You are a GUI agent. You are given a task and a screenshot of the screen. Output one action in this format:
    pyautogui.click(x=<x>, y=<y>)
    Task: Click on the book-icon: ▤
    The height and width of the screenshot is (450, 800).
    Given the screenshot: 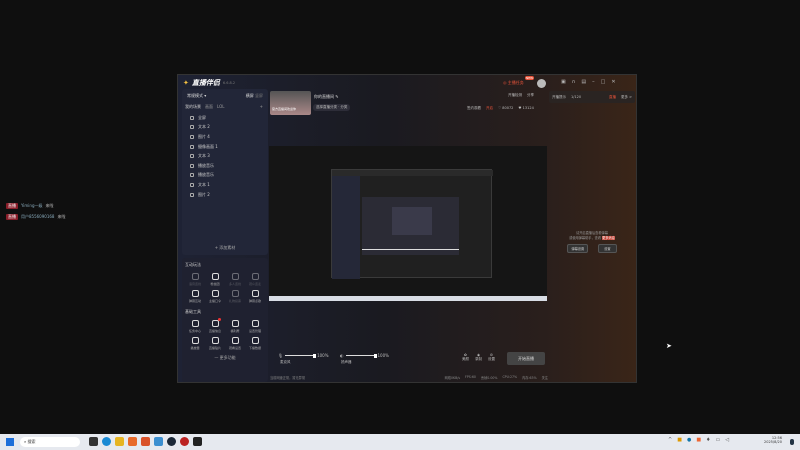 What is the action you would take?
    pyautogui.click(x=583, y=82)
    